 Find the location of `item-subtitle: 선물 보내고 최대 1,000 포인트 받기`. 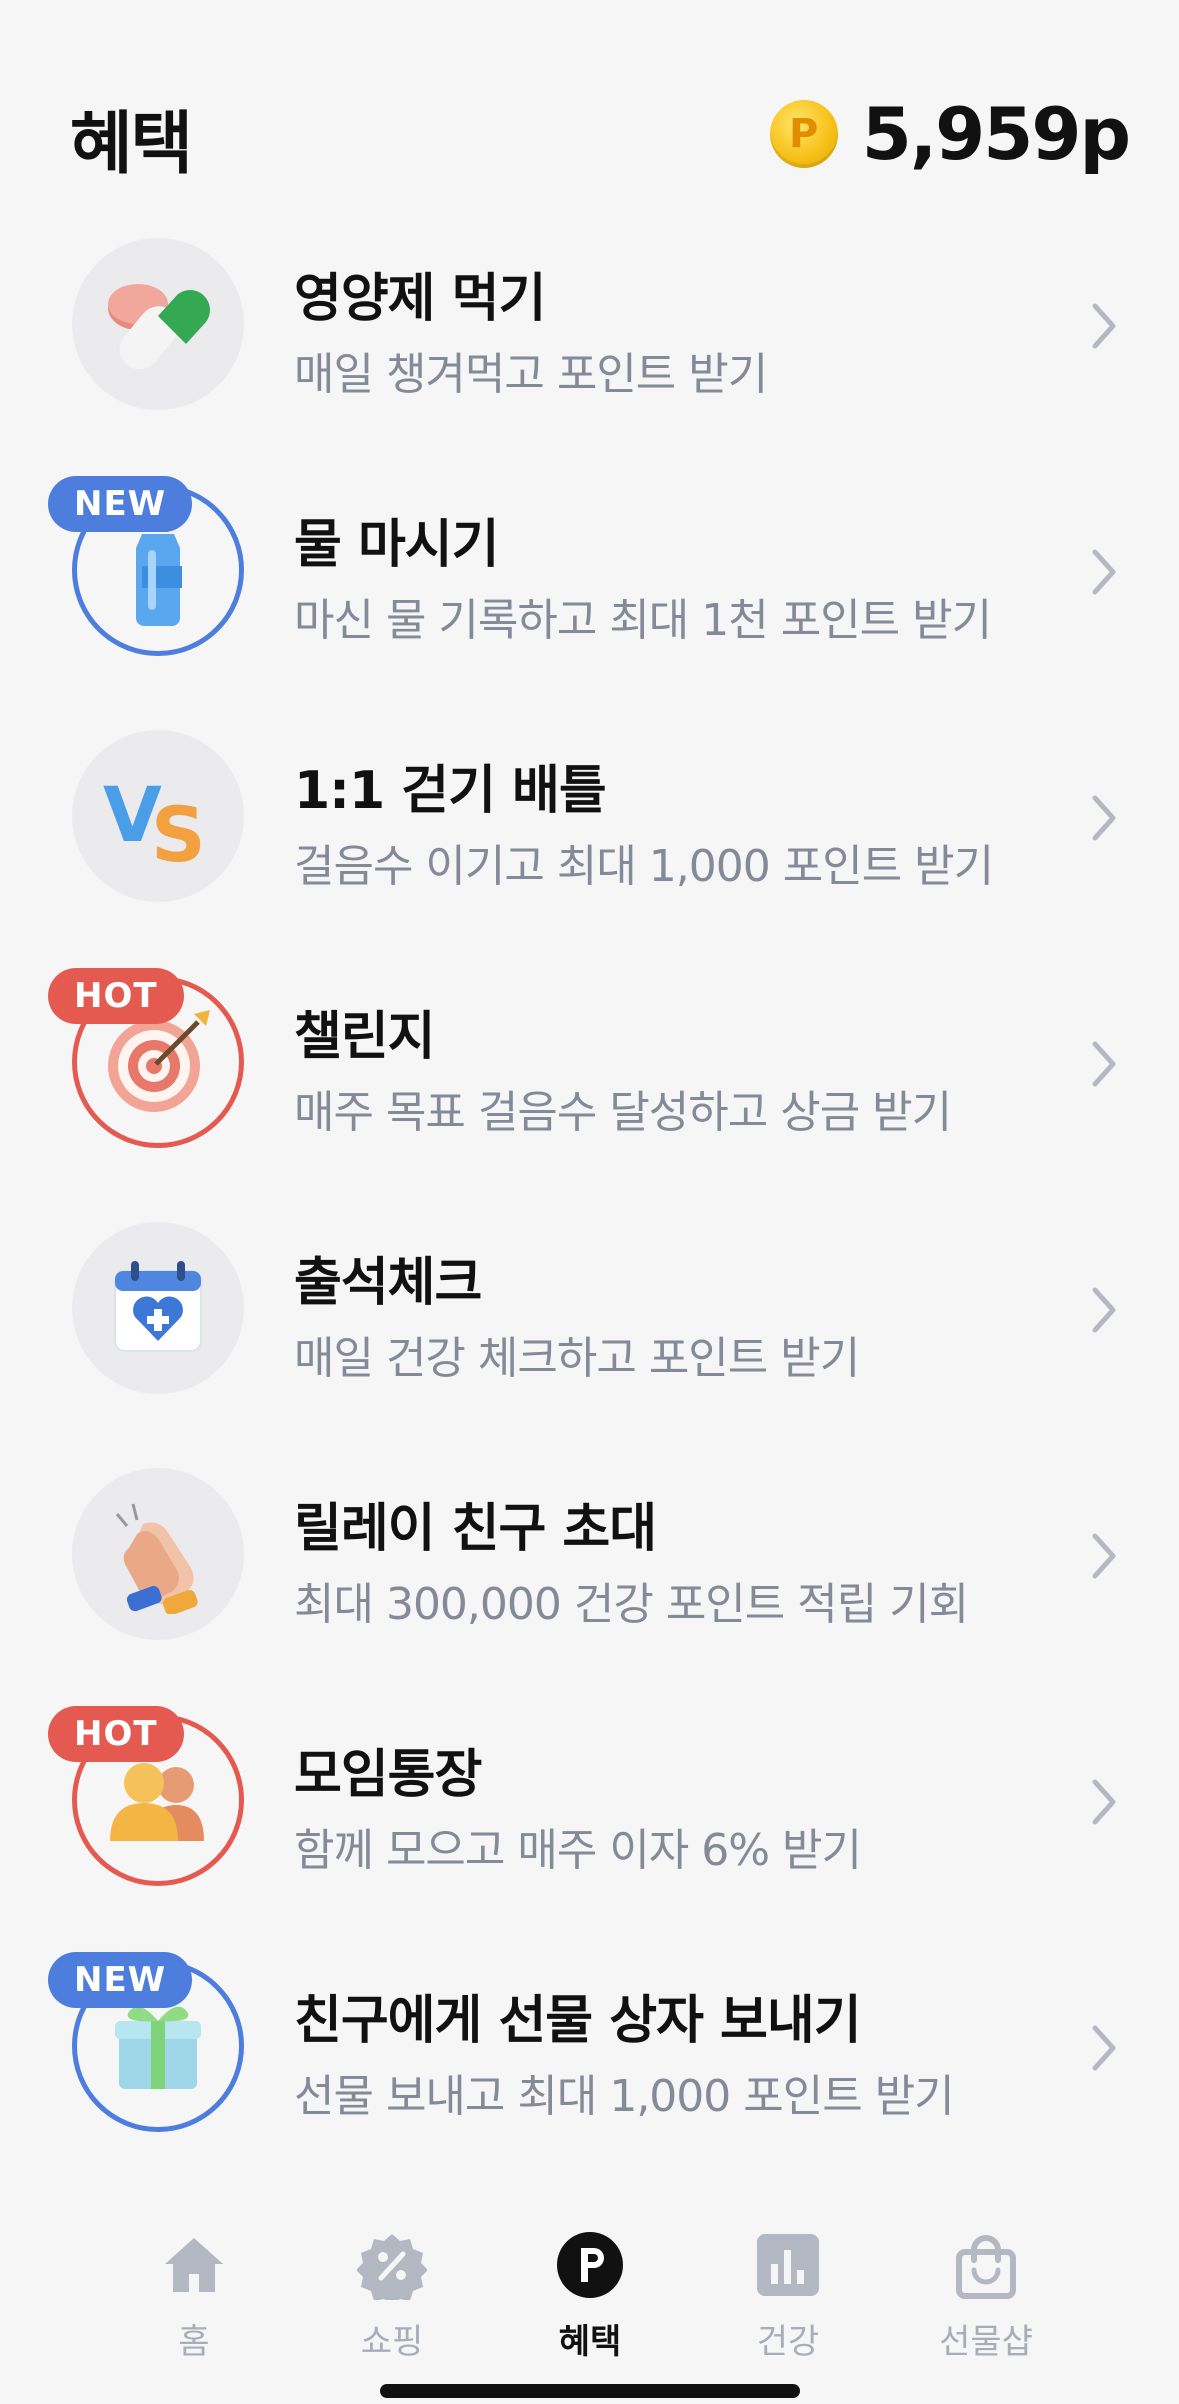

item-subtitle: 선물 보내고 최대 1,000 포인트 받기 is located at coordinates (624, 2096).